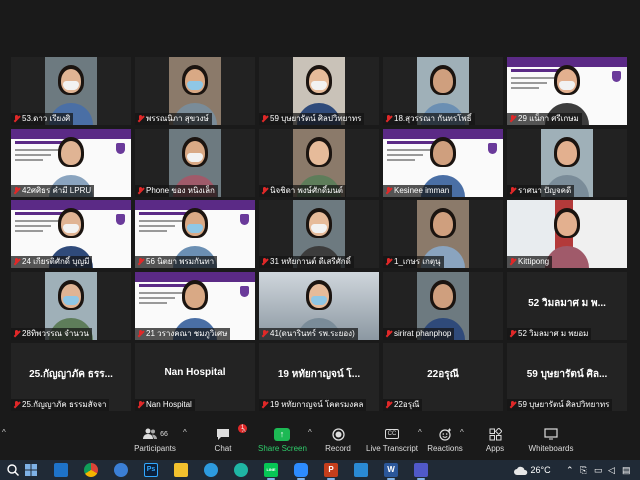 Image resolution: width=640 pixels, height=480 pixels. What do you see at coordinates (420, 432) in the screenshot?
I see `transcript-caret-icon: ^` at bounding box center [420, 432].